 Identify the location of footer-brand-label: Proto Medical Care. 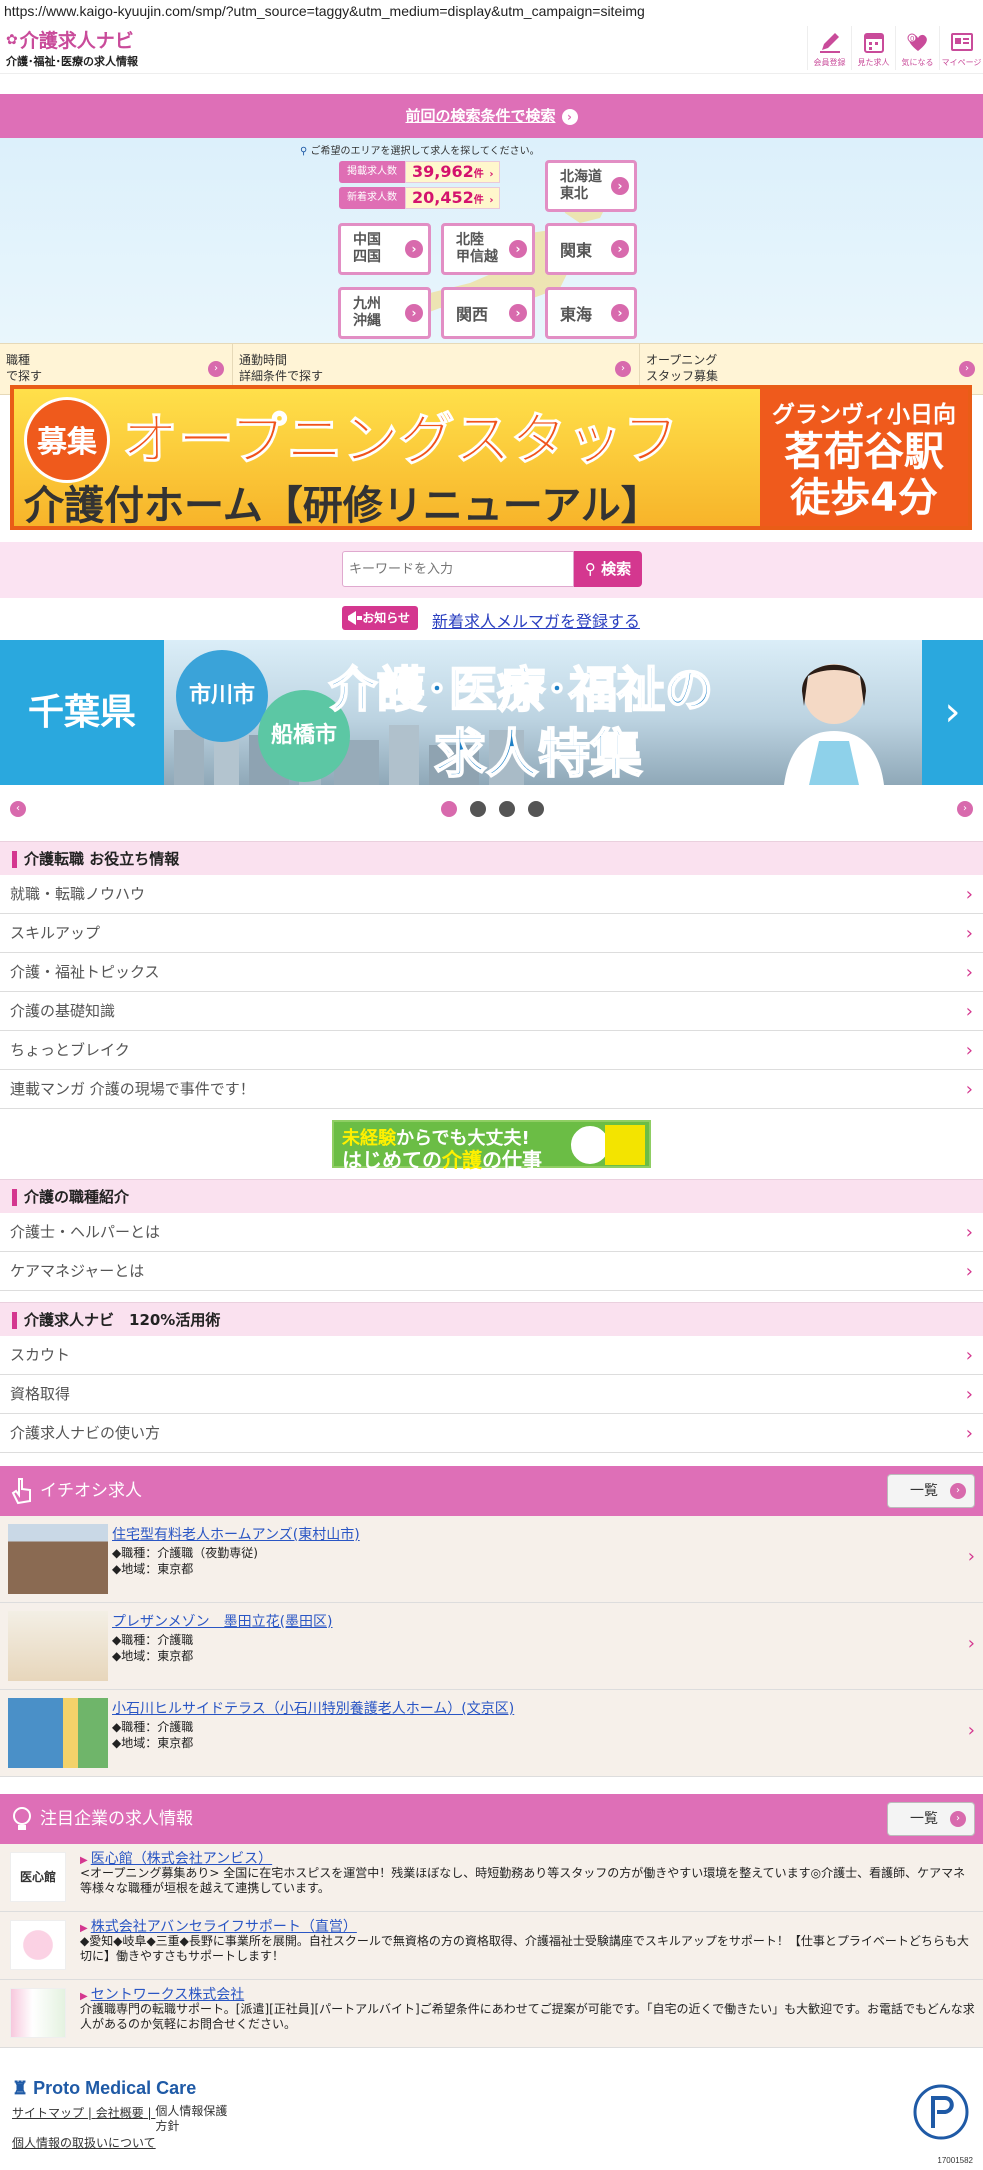
(115, 2088).